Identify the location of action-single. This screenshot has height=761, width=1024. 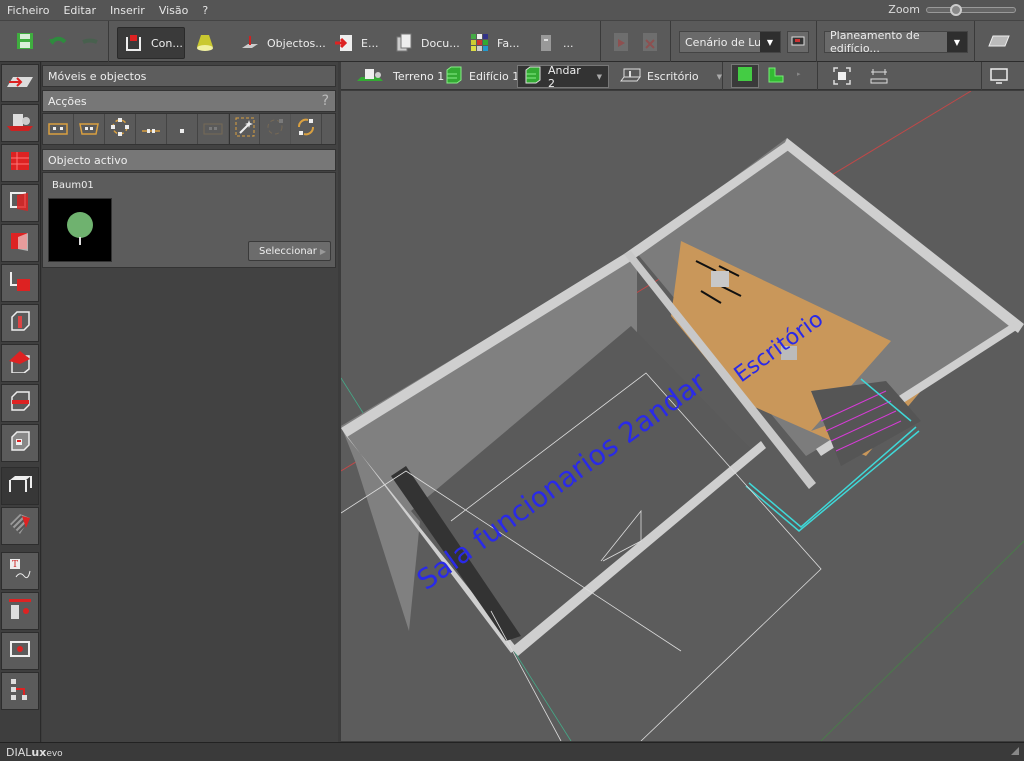
(182, 129).